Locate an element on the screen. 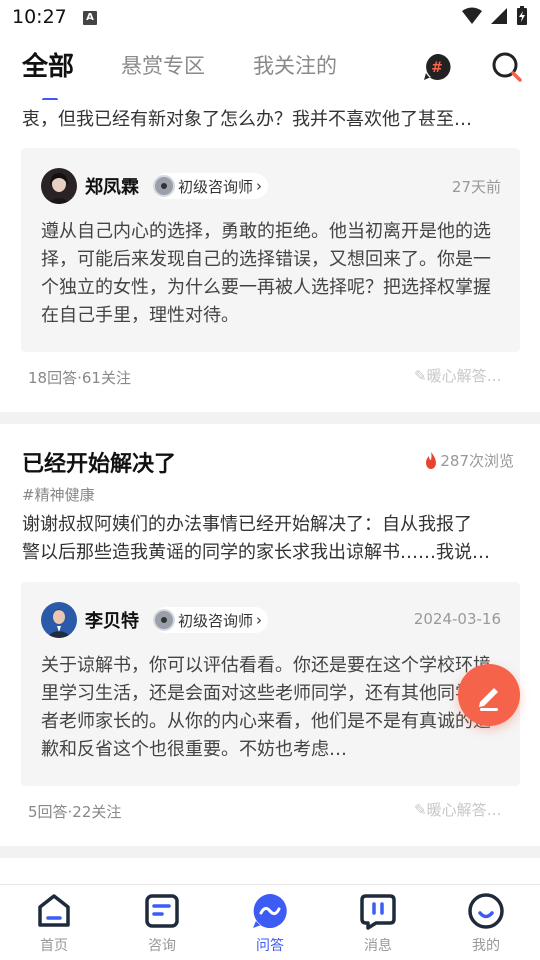 The image size is (540, 960). nav-qa: 问答 is located at coordinates (270, 924).